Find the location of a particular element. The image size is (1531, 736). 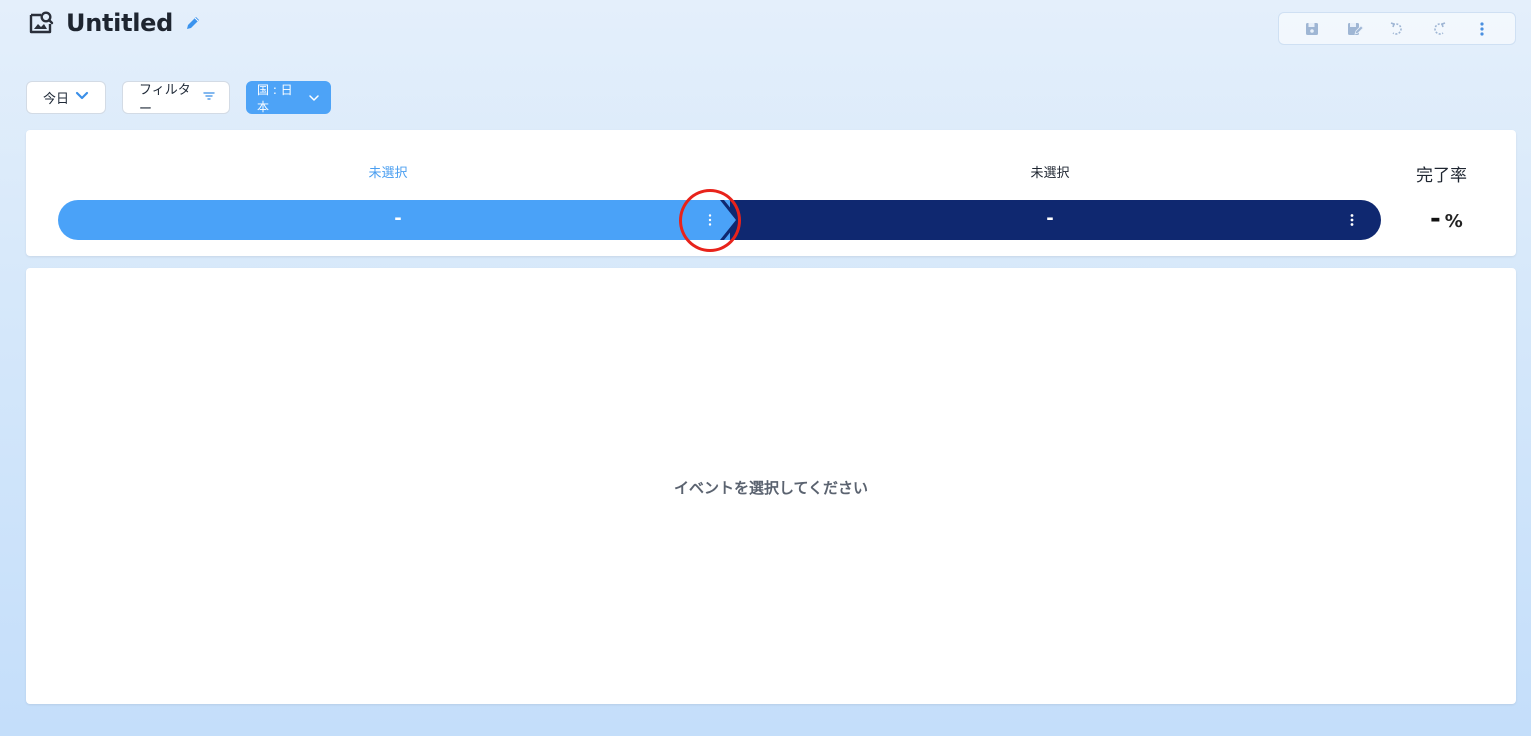

step-1-menu-icon is located at coordinates (710, 220).